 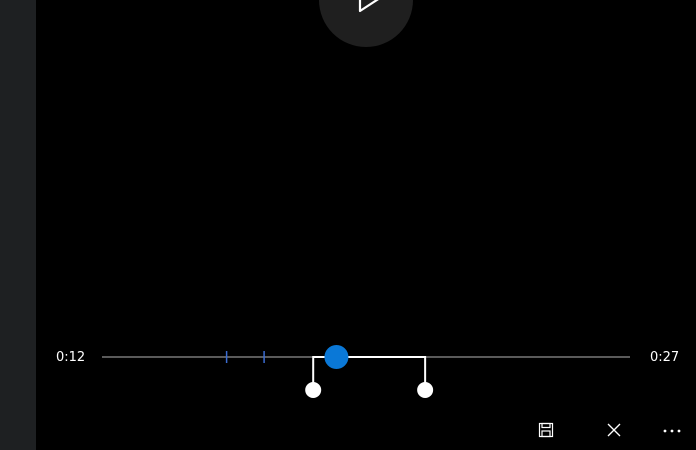 I want to click on play-button, so click(x=366, y=23).